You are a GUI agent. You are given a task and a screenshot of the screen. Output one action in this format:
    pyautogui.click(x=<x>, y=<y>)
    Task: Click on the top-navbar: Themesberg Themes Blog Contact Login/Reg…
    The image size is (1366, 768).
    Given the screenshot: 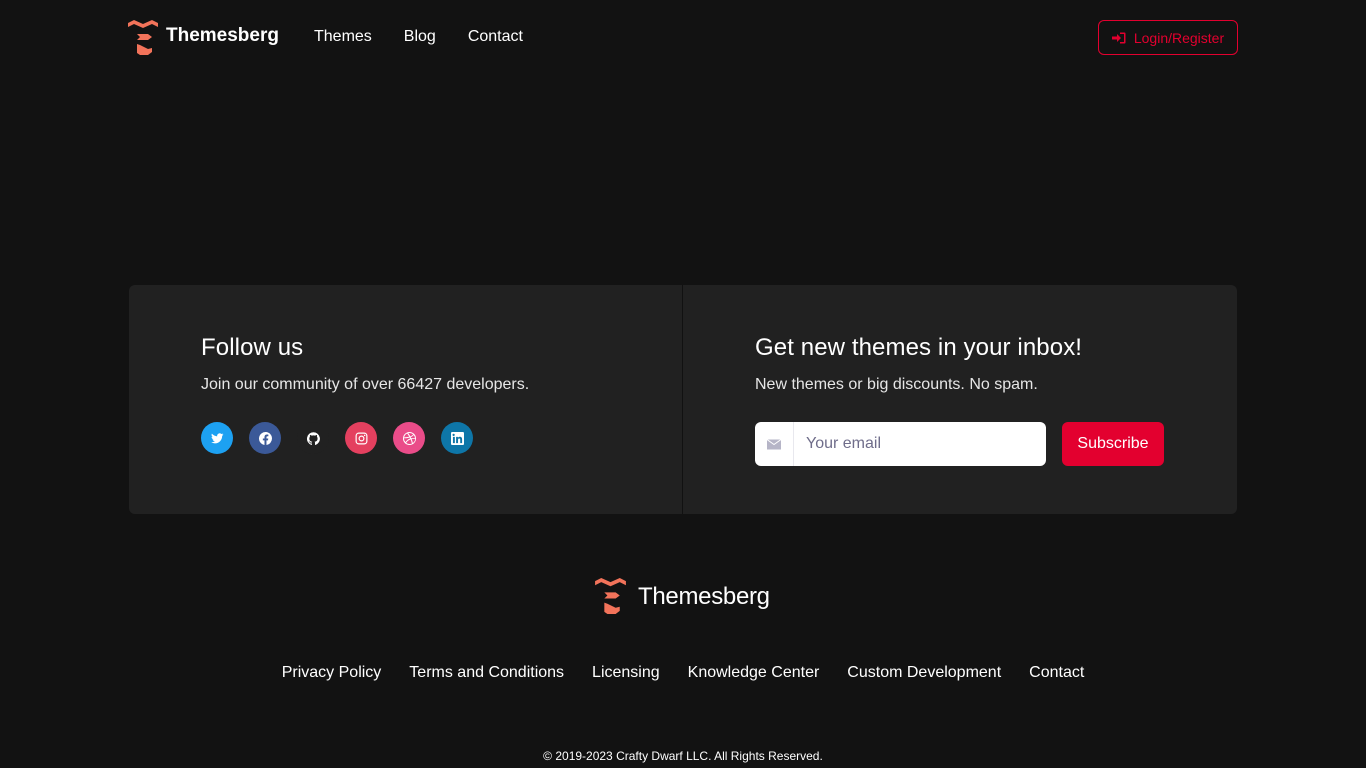 What is the action you would take?
    pyautogui.click(x=683, y=38)
    